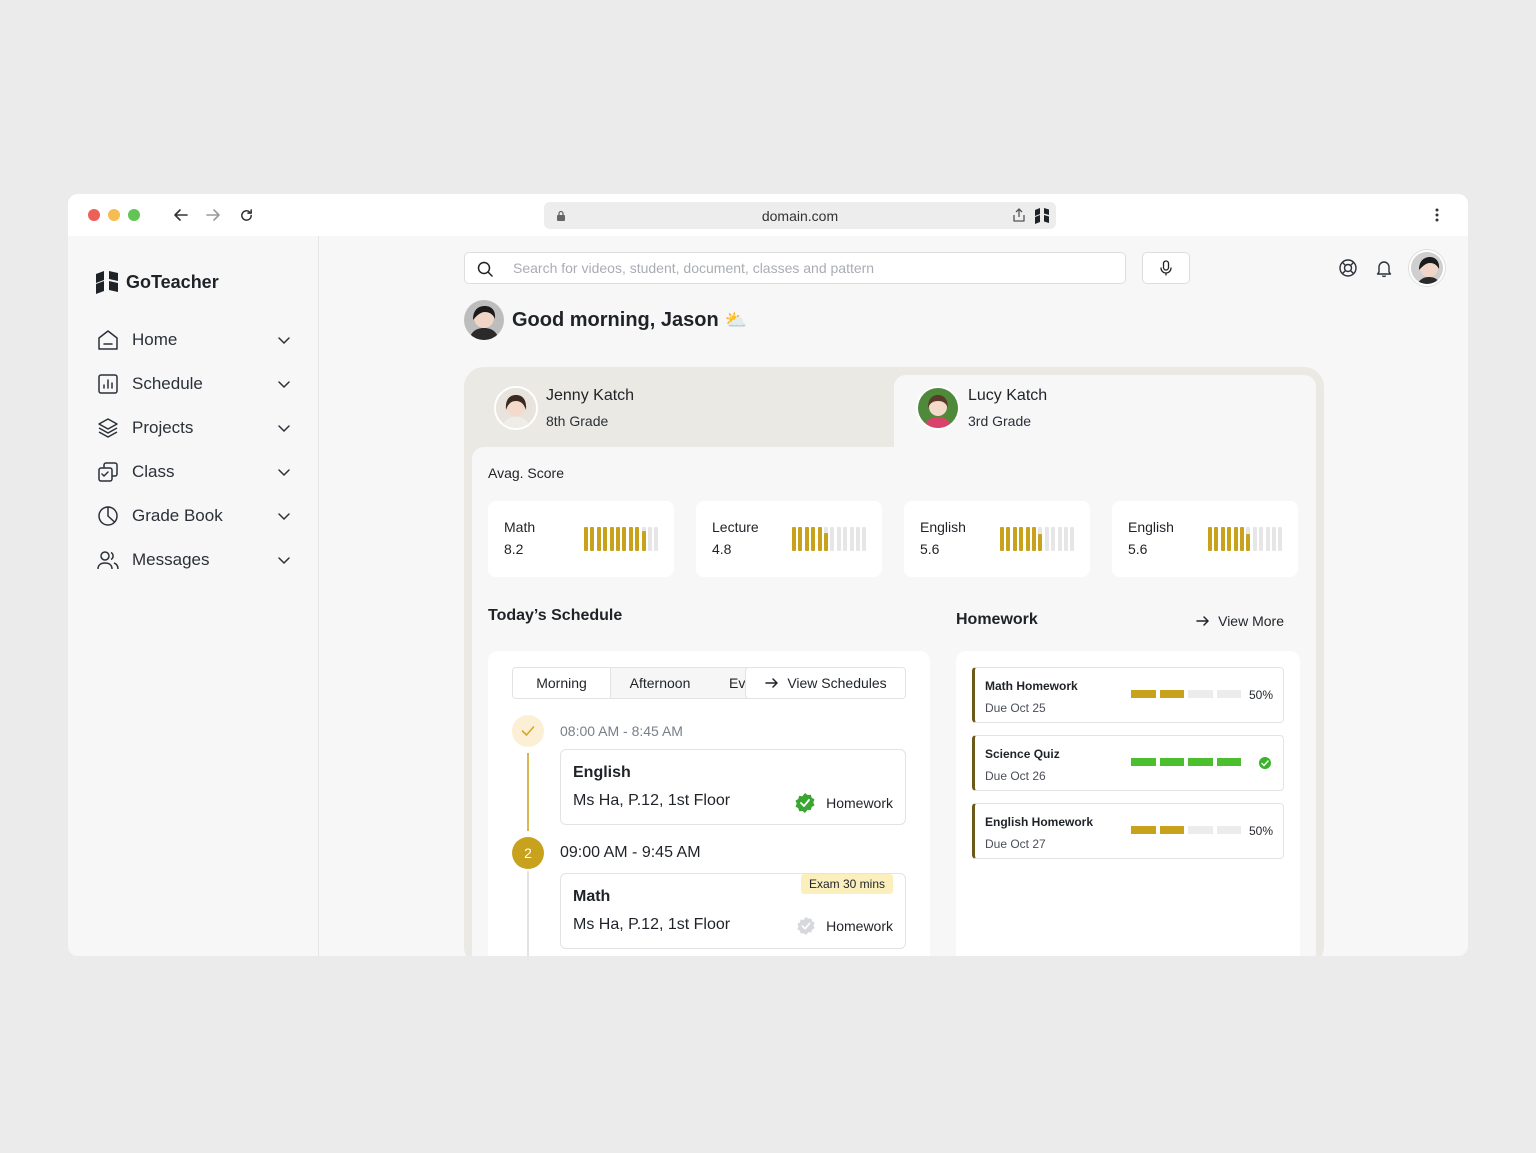 The image size is (1536, 1153). I want to click on sidebar-item-grade-book: Grade Book, so click(194, 516).